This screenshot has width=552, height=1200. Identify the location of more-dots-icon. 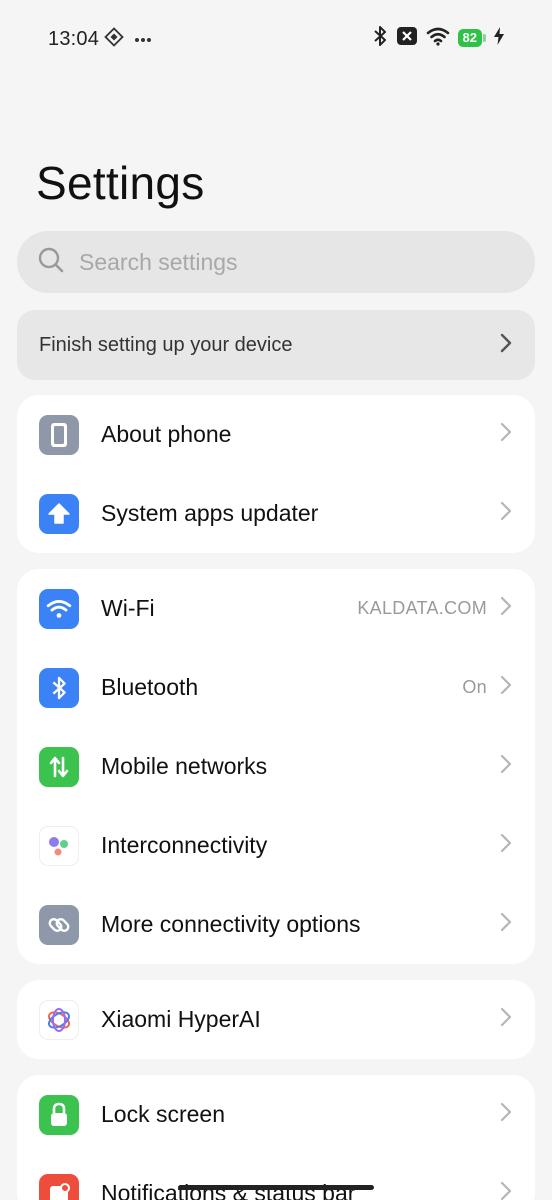
(143, 39).